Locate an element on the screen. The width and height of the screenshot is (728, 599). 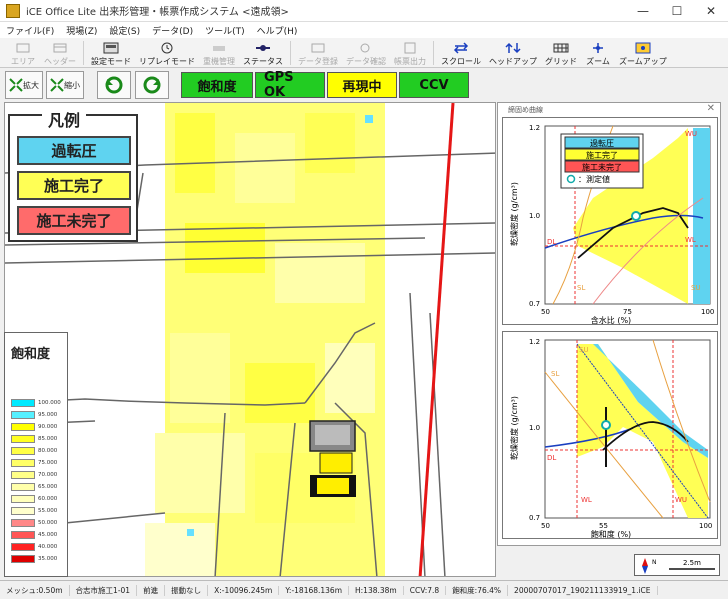
legend-item-completed: 施工完了 is located at coordinates (74, 185).